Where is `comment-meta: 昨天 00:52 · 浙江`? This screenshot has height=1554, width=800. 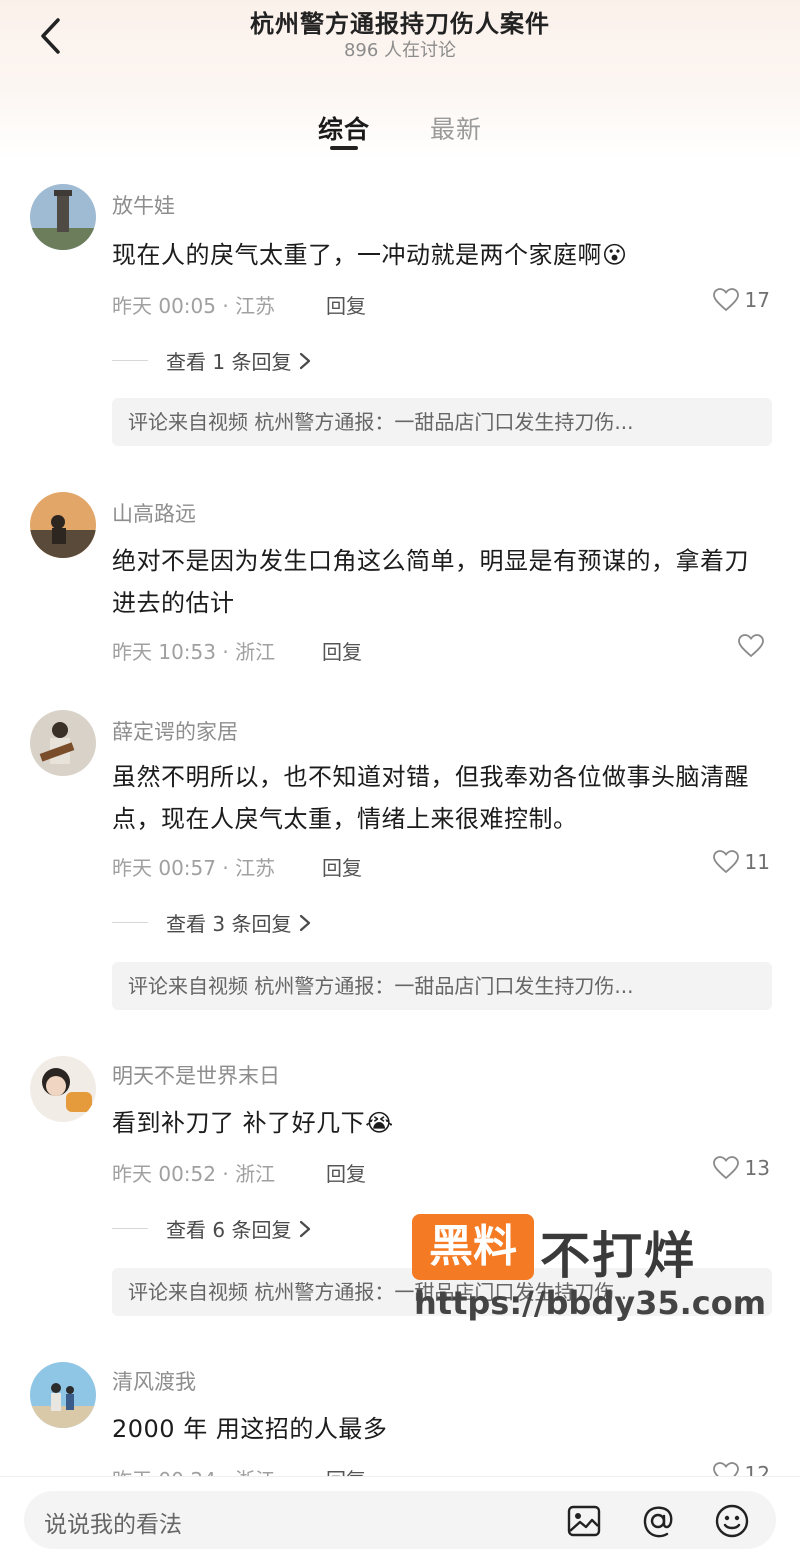
comment-meta: 昨天 00:52 · 浙江 is located at coordinates (194, 1174).